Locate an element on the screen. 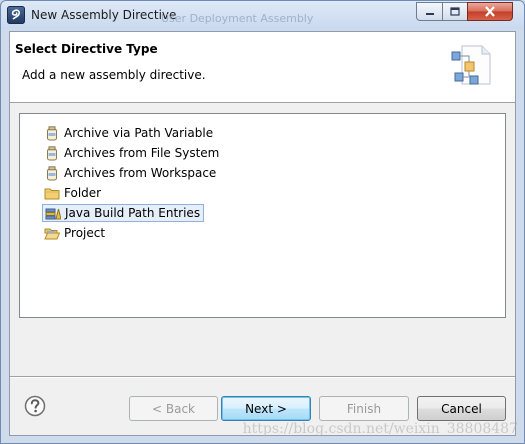 Image resolution: width=525 pixels, height=444 pixels. list-item: Archives from Workspace is located at coordinates (130, 173).